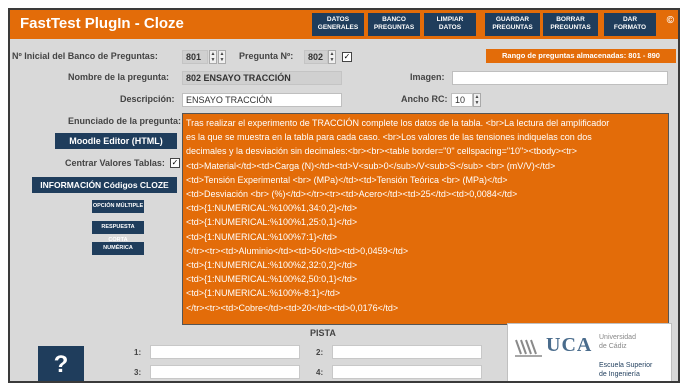 This screenshot has height=383, width=683. Describe the element at coordinates (338, 27) in the screenshot. I see `button-label: GENERALES` at that location.